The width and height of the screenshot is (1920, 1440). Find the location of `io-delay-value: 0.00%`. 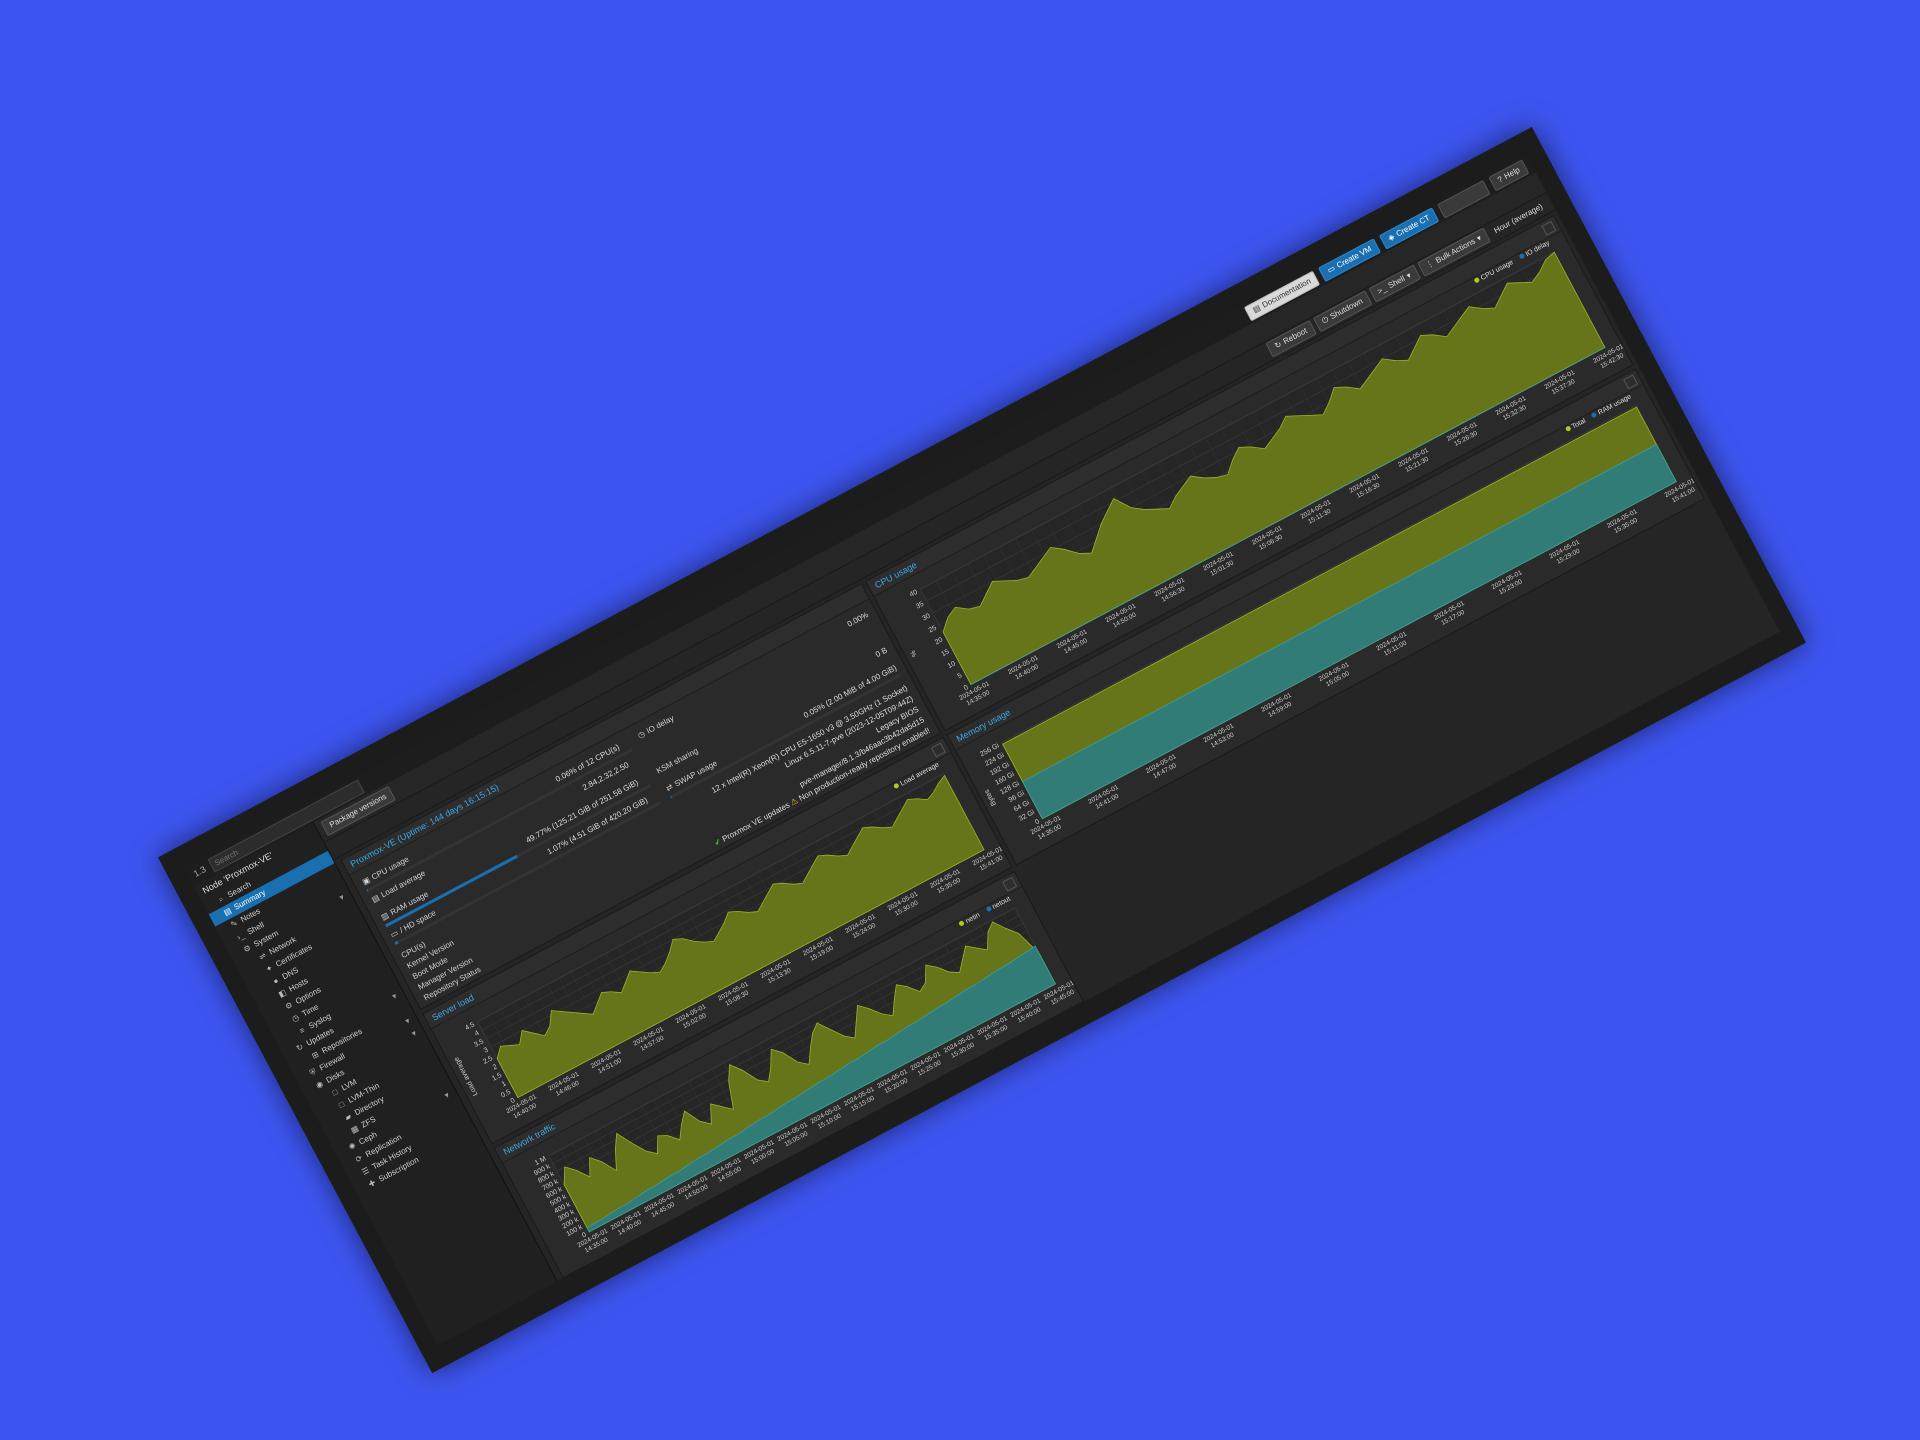

io-delay-value: 0.00% is located at coordinates (857, 619).